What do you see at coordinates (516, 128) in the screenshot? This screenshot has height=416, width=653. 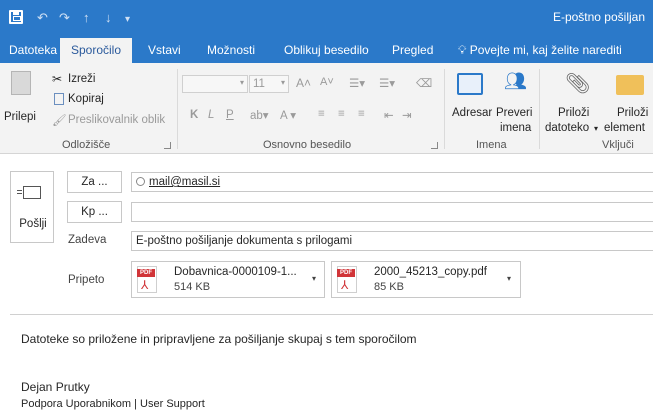 I see `check-names-label-2: imena` at bounding box center [516, 128].